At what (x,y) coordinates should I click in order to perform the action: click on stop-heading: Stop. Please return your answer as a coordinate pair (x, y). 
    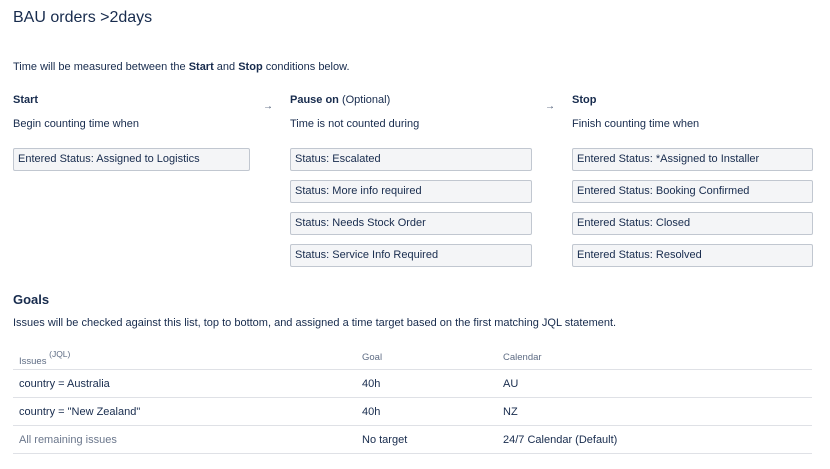
    Looking at the image, I should click on (584, 100).